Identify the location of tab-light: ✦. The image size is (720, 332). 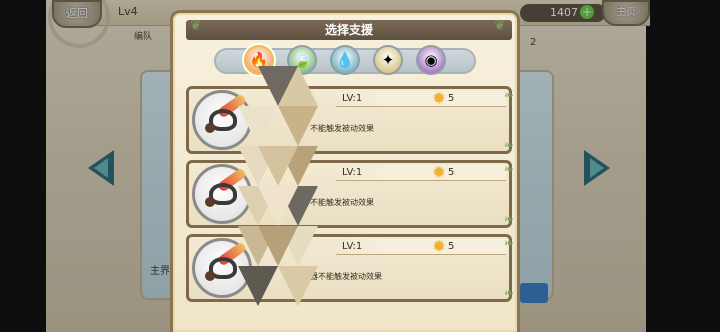
(388, 60).